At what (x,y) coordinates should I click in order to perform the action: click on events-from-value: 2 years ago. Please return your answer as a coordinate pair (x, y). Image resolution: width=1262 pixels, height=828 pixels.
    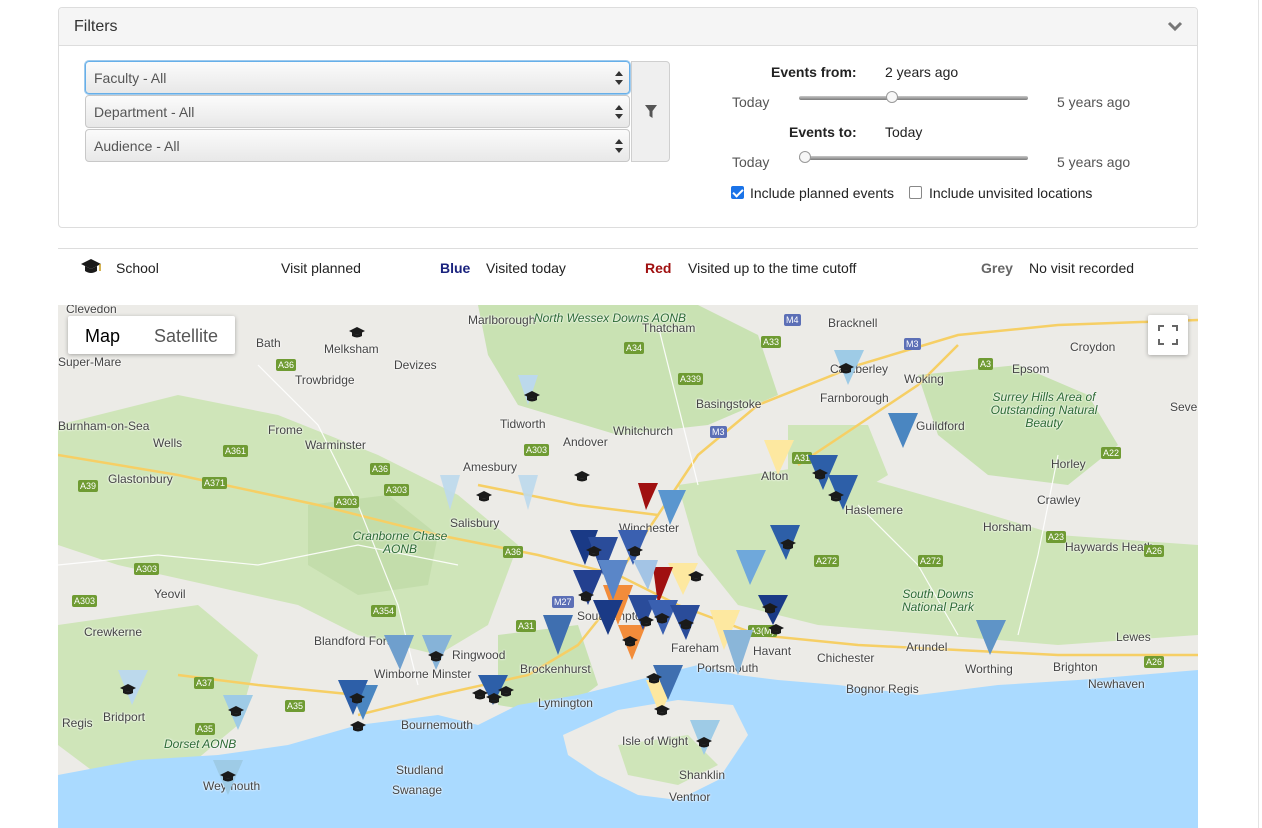
    Looking at the image, I should click on (922, 72).